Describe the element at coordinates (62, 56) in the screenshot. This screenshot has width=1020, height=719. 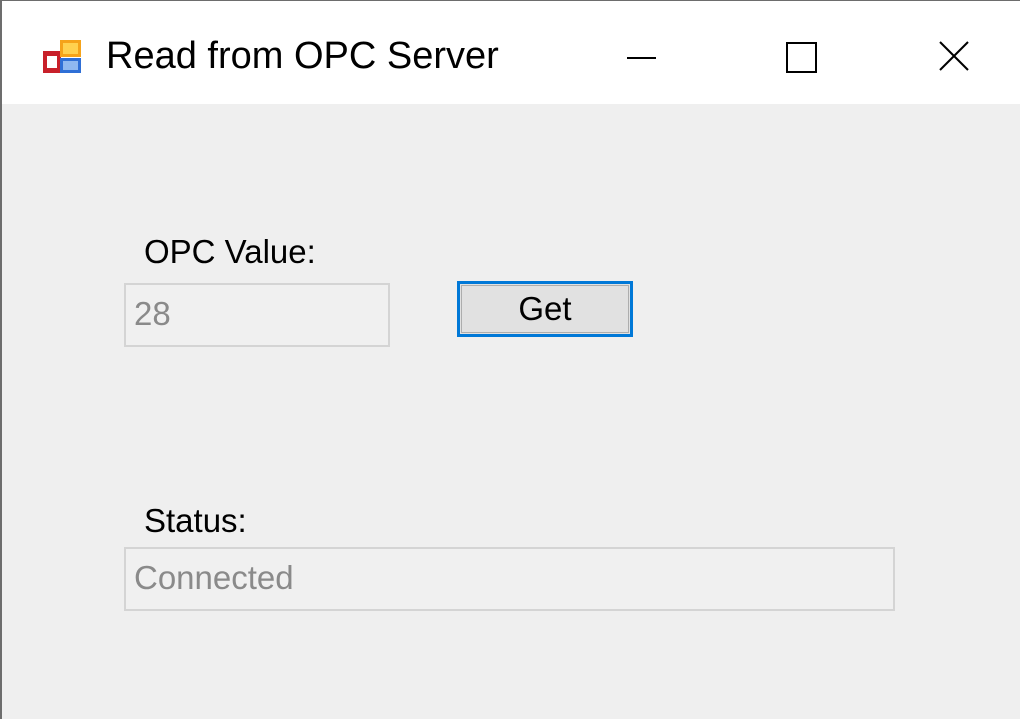
I see `app-window-icon` at that location.